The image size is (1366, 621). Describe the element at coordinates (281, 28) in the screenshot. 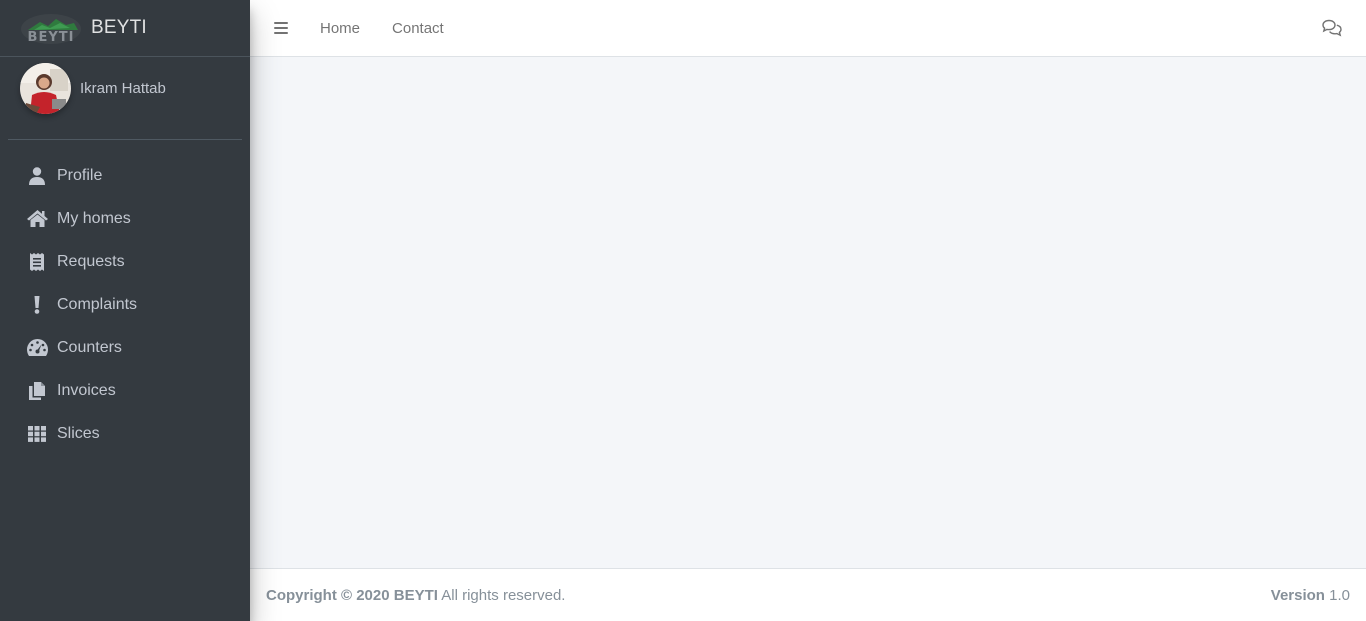

I see `hamburger-icon` at that location.